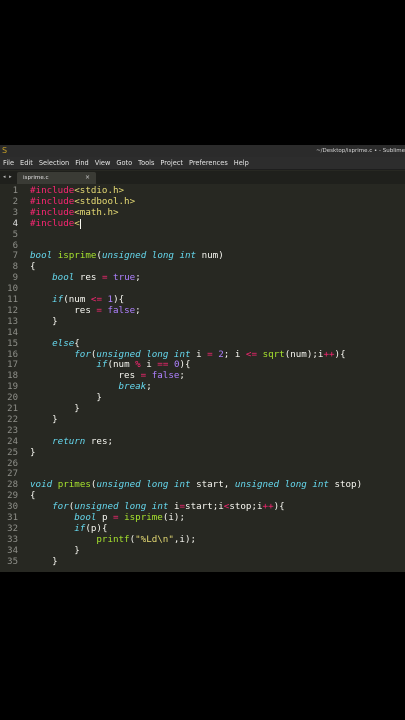 This screenshot has width=405, height=720. I want to click on line-number: 8, so click(15, 267).